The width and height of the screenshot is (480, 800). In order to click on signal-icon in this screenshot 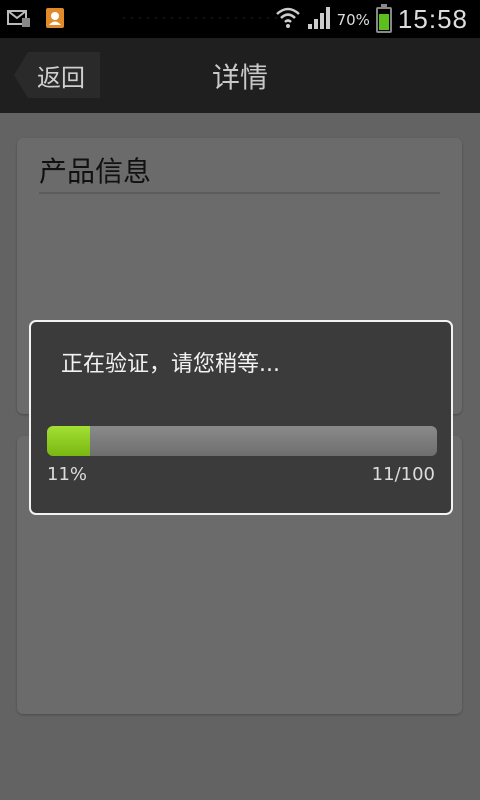, I will do `click(319, 20)`.